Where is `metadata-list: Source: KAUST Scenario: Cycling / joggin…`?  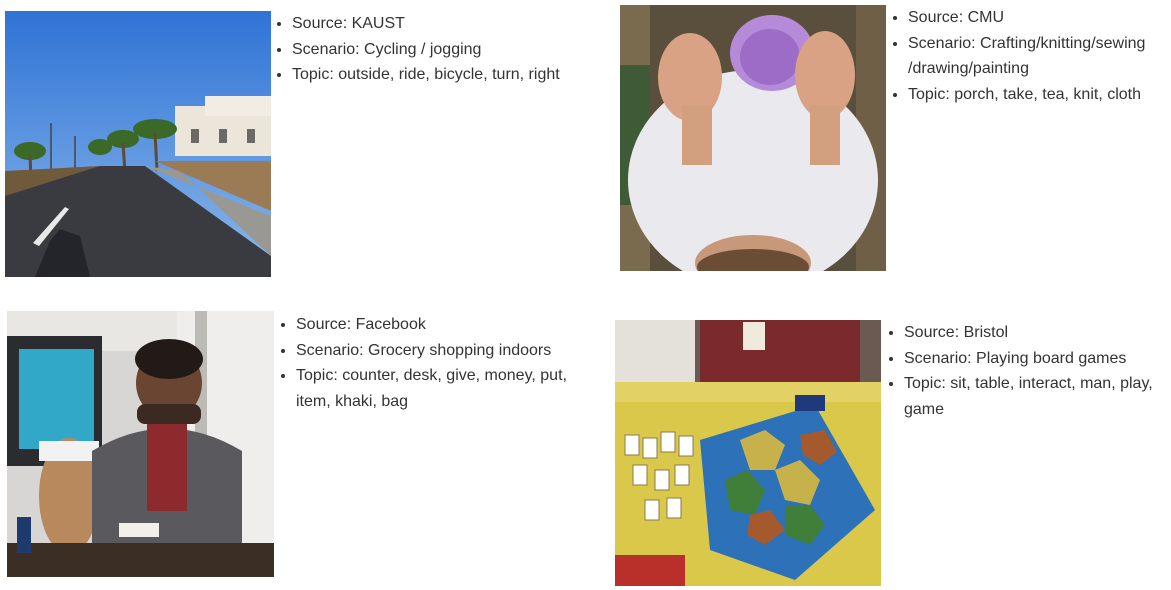
metadata-list: Source: KAUST Scenario: Cycling / joggin… is located at coordinates (423, 49).